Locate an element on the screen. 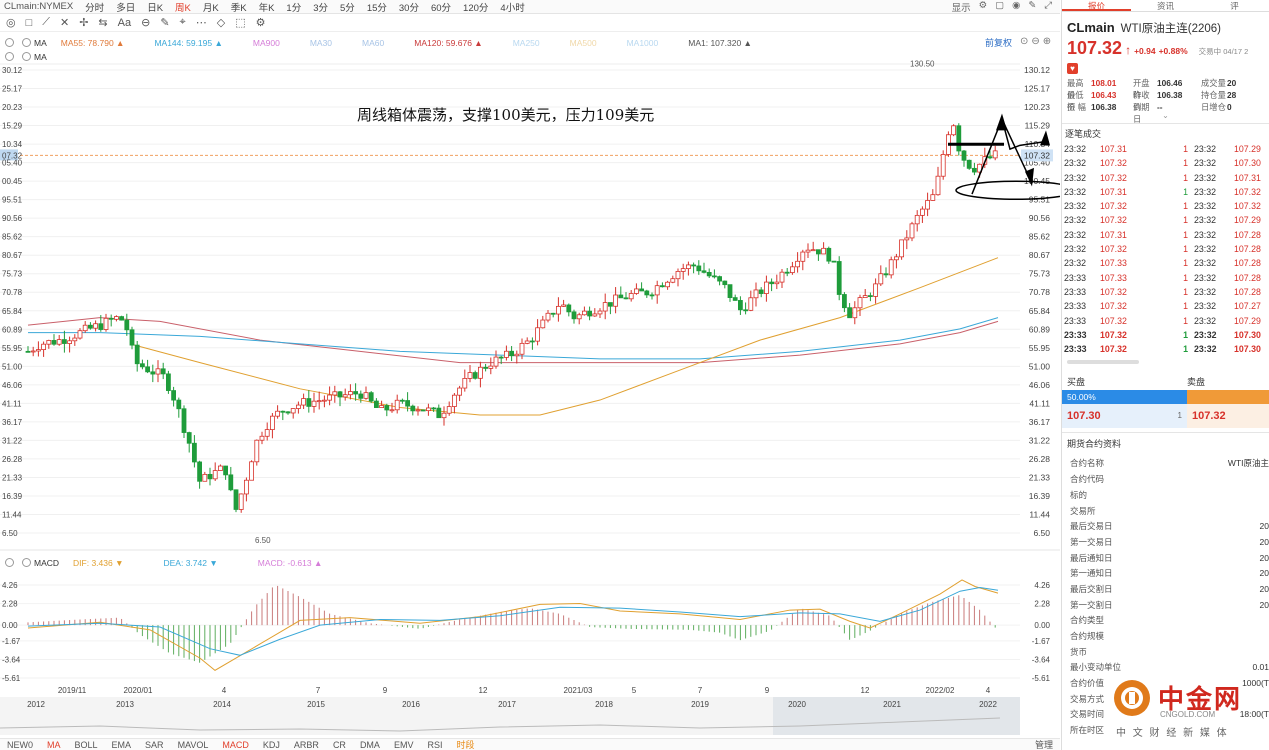 Image resolution: width=1269 pixels, height=750 pixels. stat-value: 28 is located at coordinates (1232, 95).